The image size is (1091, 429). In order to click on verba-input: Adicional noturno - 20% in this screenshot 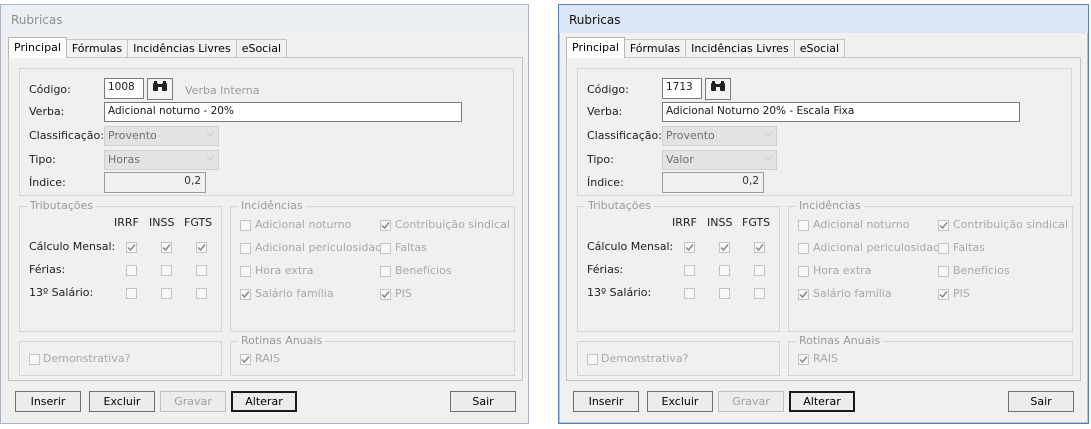, I will do `click(283, 112)`.